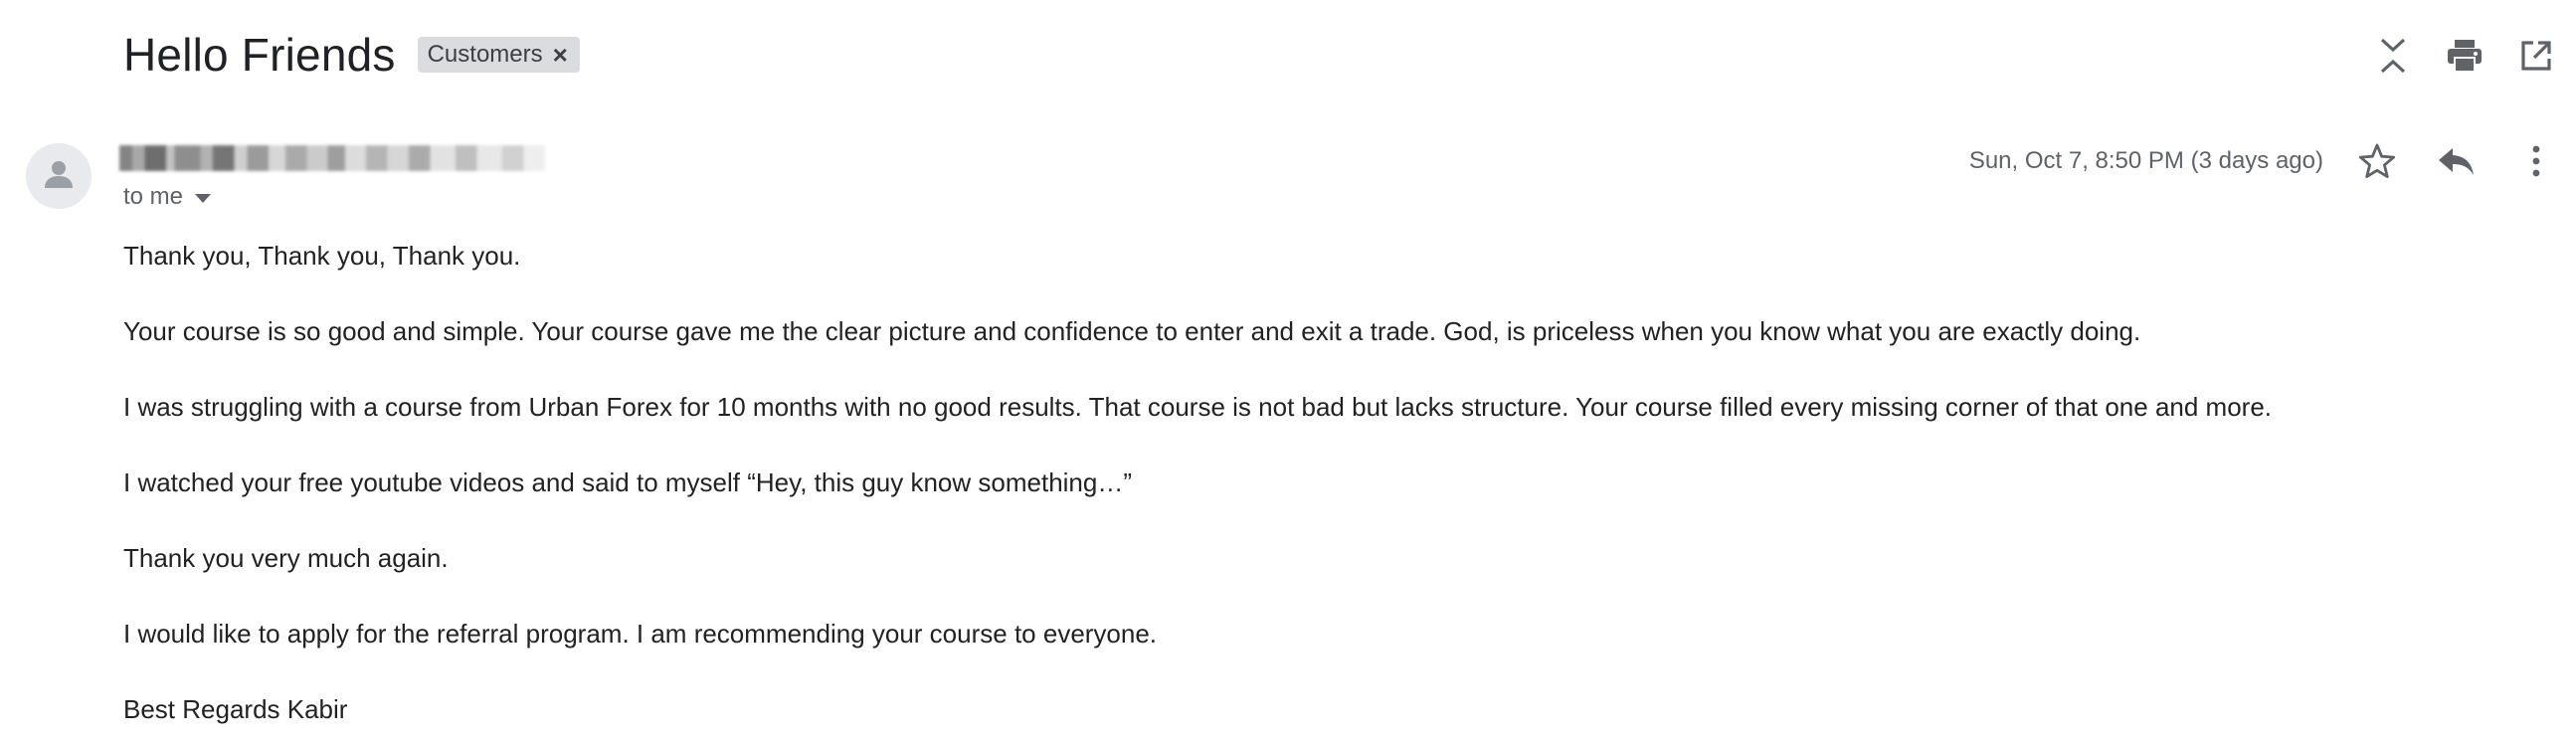  Describe the element at coordinates (2457, 161) in the screenshot. I see `reply-icon` at that location.